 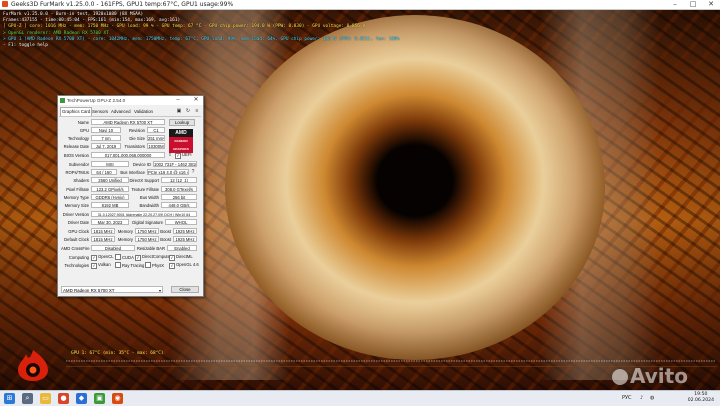 What do you see at coordinates (165, 239) in the screenshot?
I see `default-boost-label: Boost` at bounding box center [165, 239].